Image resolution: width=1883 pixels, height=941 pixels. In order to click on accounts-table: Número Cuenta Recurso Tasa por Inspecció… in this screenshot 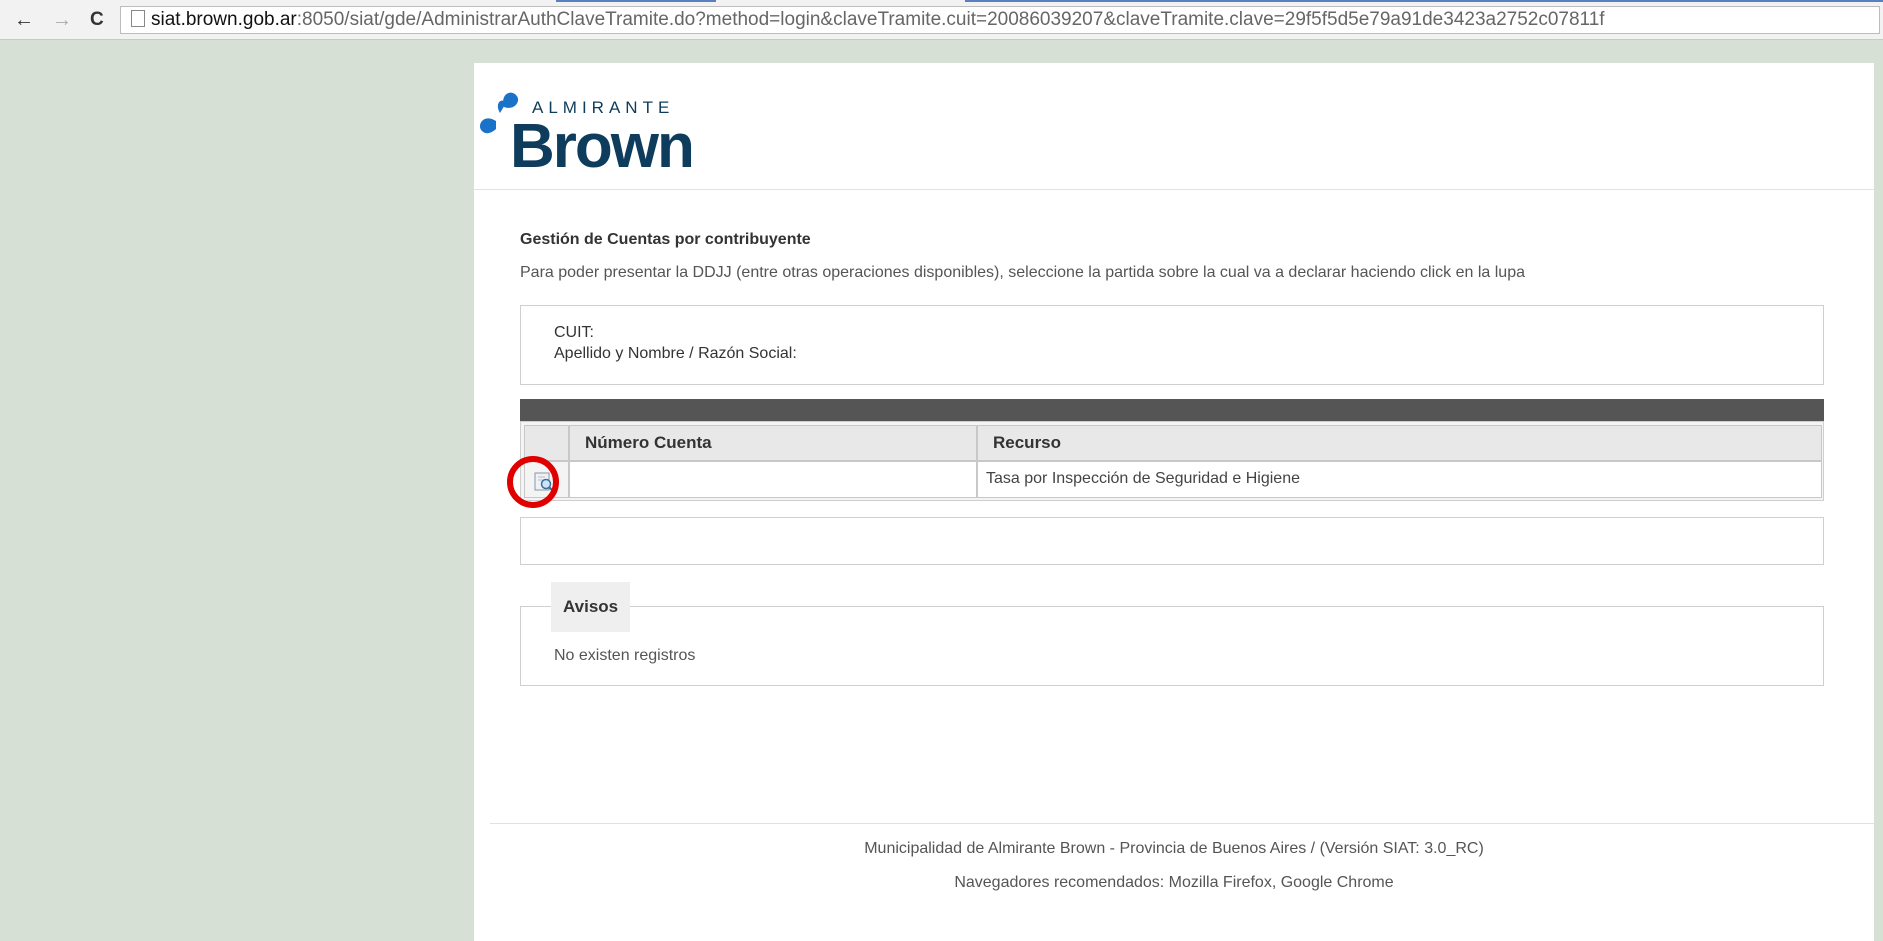, I will do `click(1172, 461)`.